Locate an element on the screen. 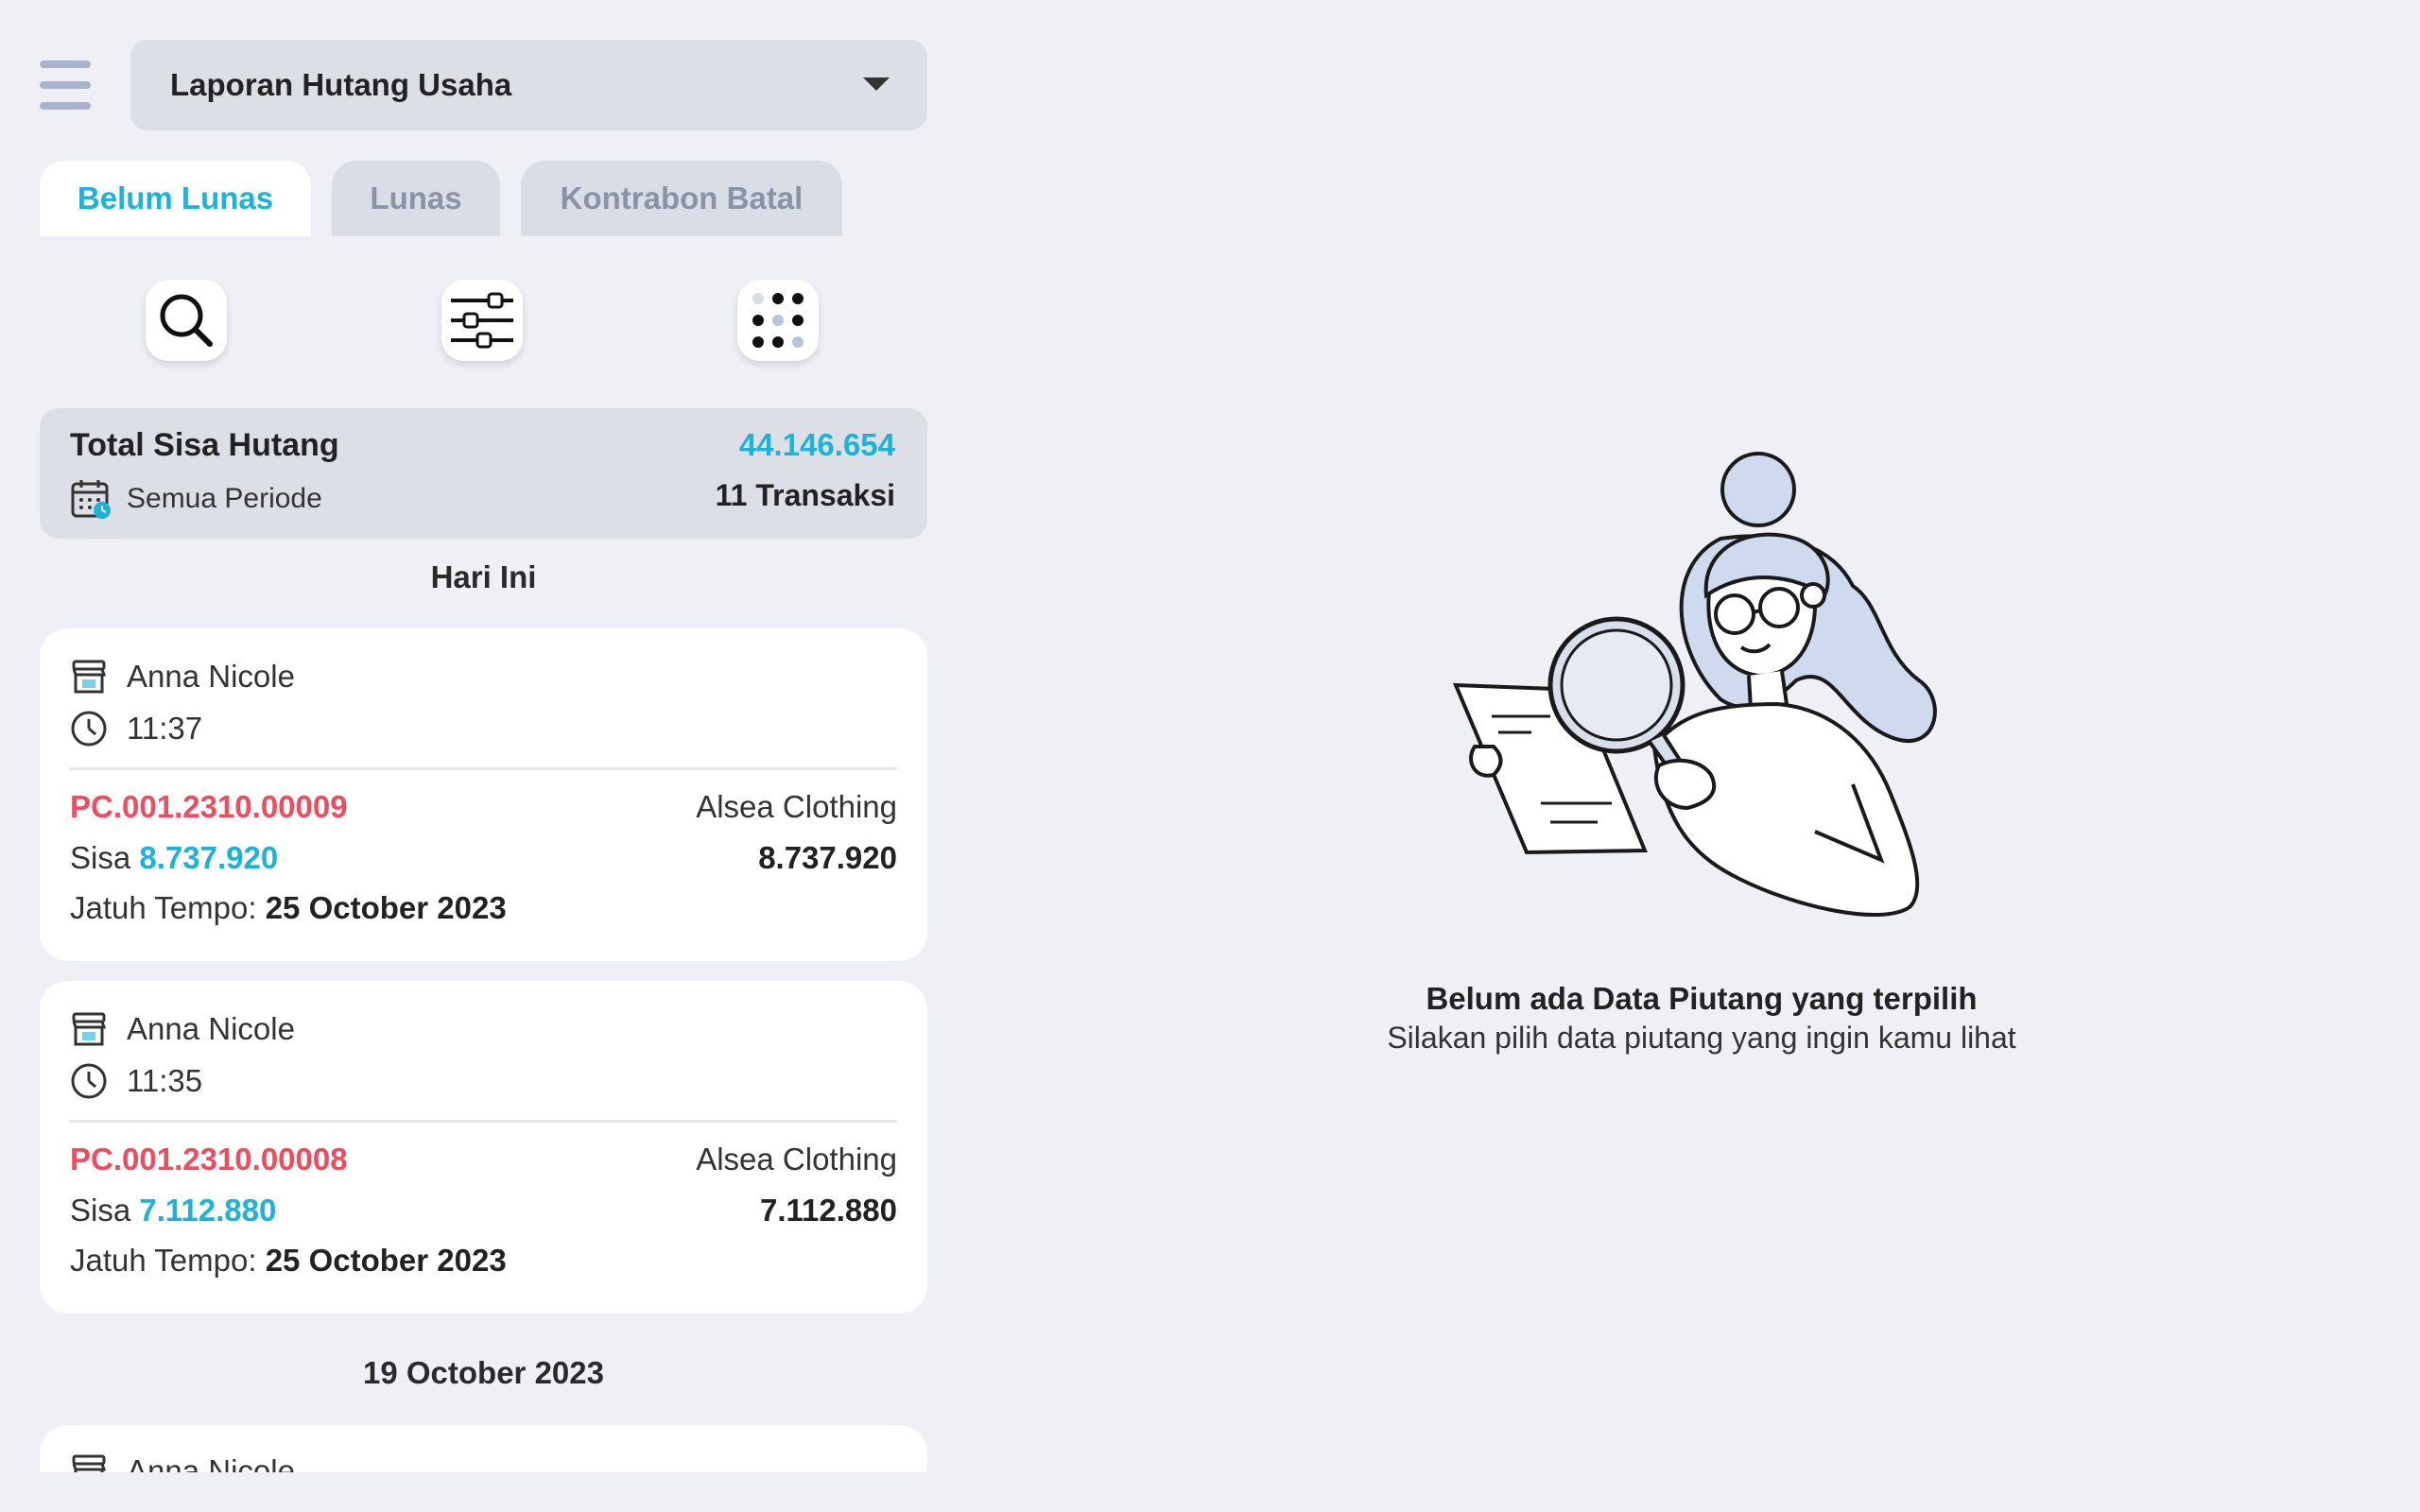  remaining-row: Sisa 7.112.880 is located at coordinates (173, 1210).